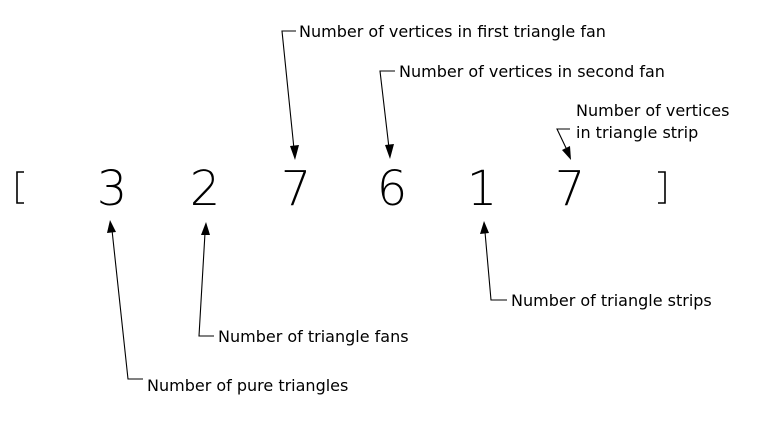  I want to click on label-triangle-strips: Number of triangle strips, so click(611, 300).